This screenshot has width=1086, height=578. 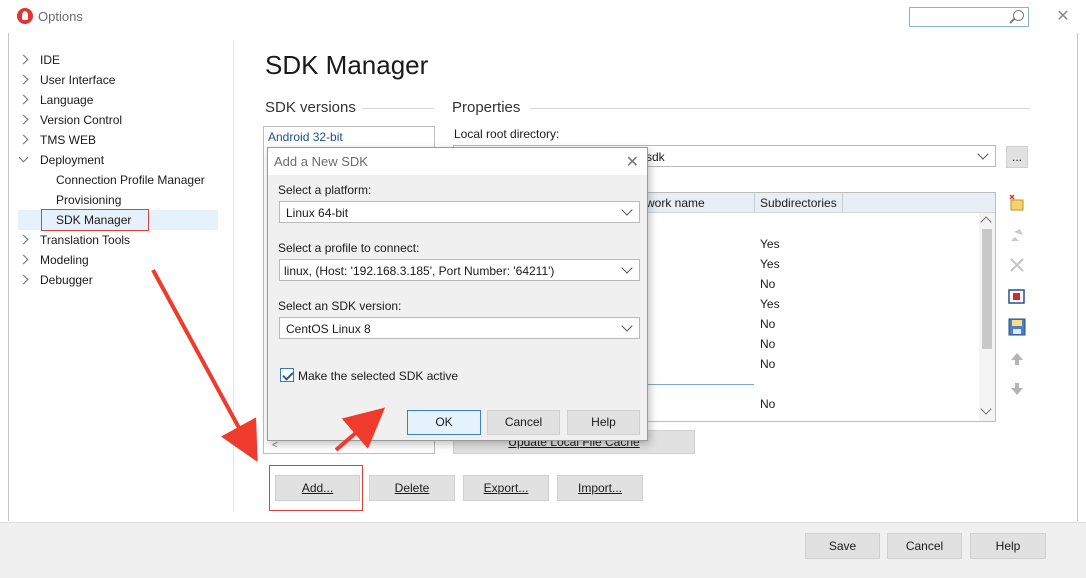 What do you see at coordinates (986, 409) in the screenshot?
I see `scroll-down-icon` at bounding box center [986, 409].